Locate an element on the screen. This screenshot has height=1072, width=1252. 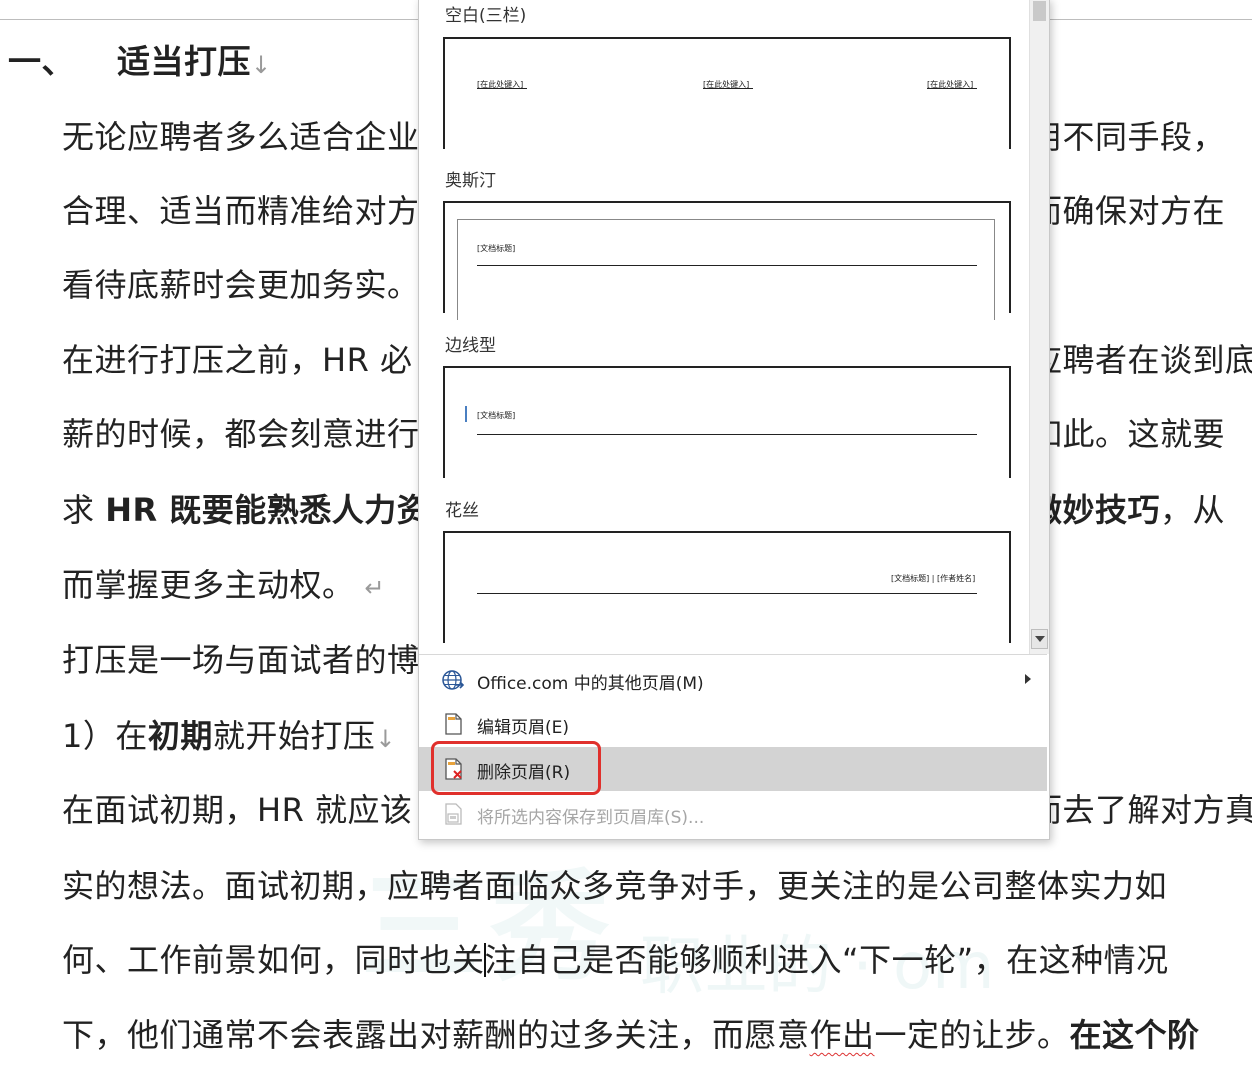
heading-number: 一、 is located at coordinates (41, 61).